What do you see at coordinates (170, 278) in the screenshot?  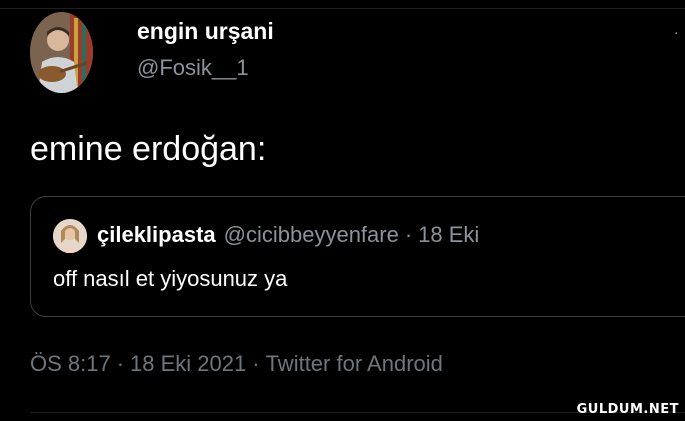 I see `quoted-tweet-text: off nasıl et yiyosunuz ya` at bounding box center [170, 278].